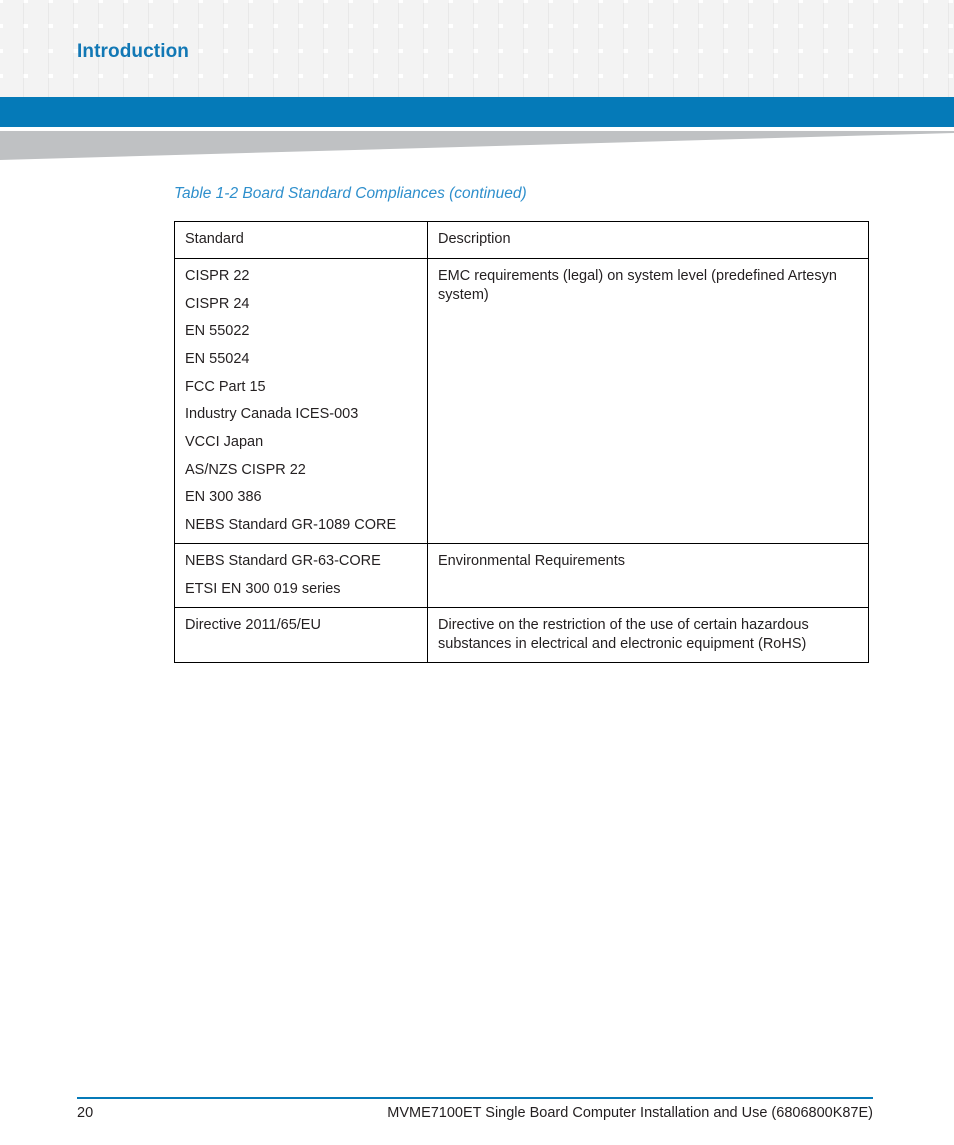 The width and height of the screenshot is (954, 1145). What do you see at coordinates (272, 414) in the screenshot?
I see `list-item: Industry Canada ICES-003` at bounding box center [272, 414].